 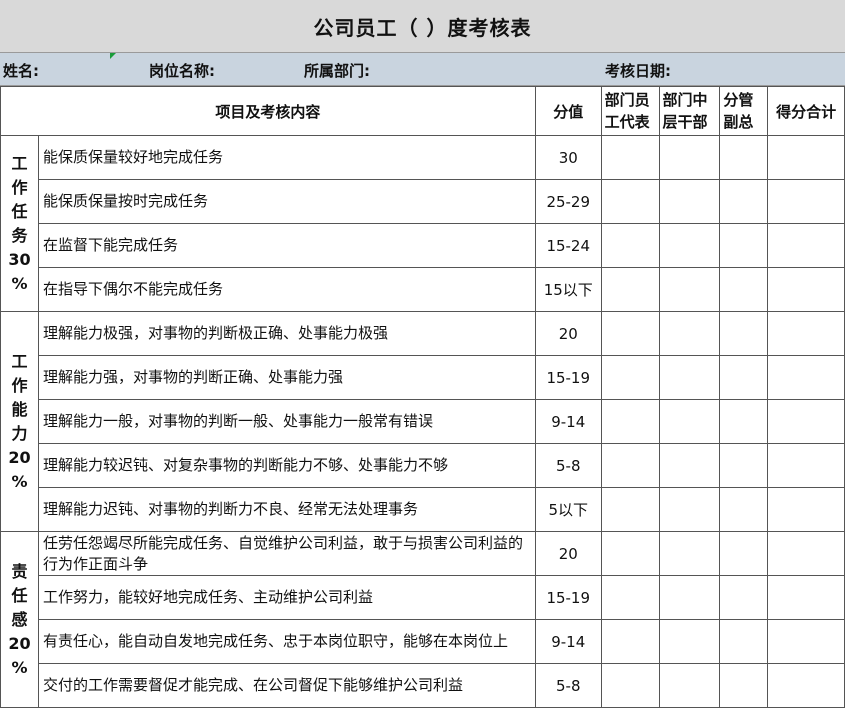 What do you see at coordinates (19, 619) in the screenshot?
I see `category-char: 感` at bounding box center [19, 619].